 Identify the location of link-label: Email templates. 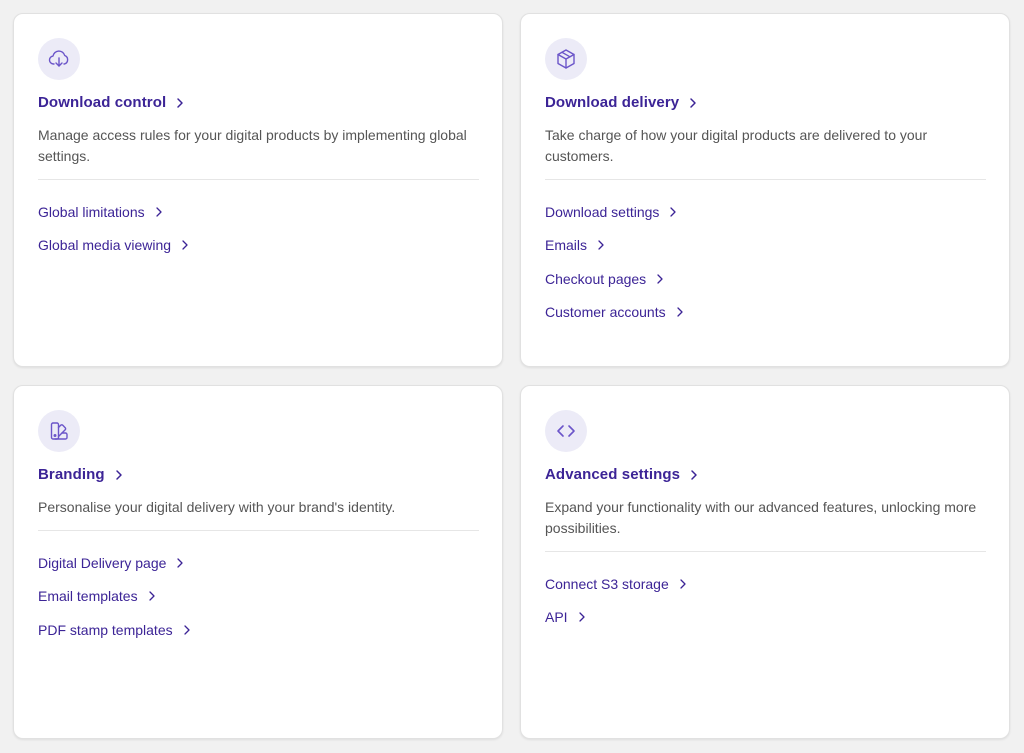
(88, 596).